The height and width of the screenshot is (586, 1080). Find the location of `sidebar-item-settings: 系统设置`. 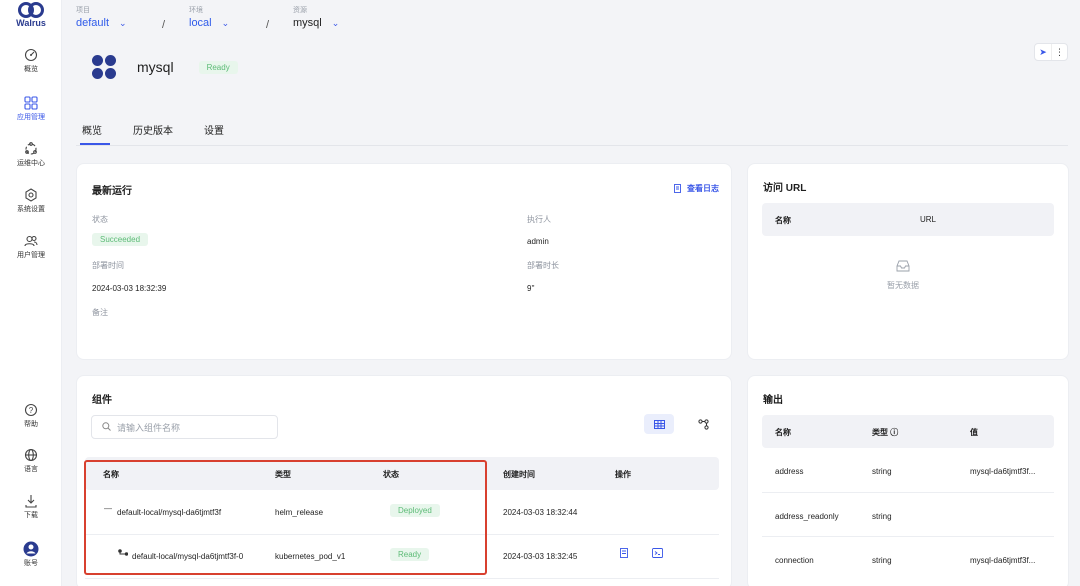

sidebar-item-settings: 系统设置 is located at coordinates (31, 200).